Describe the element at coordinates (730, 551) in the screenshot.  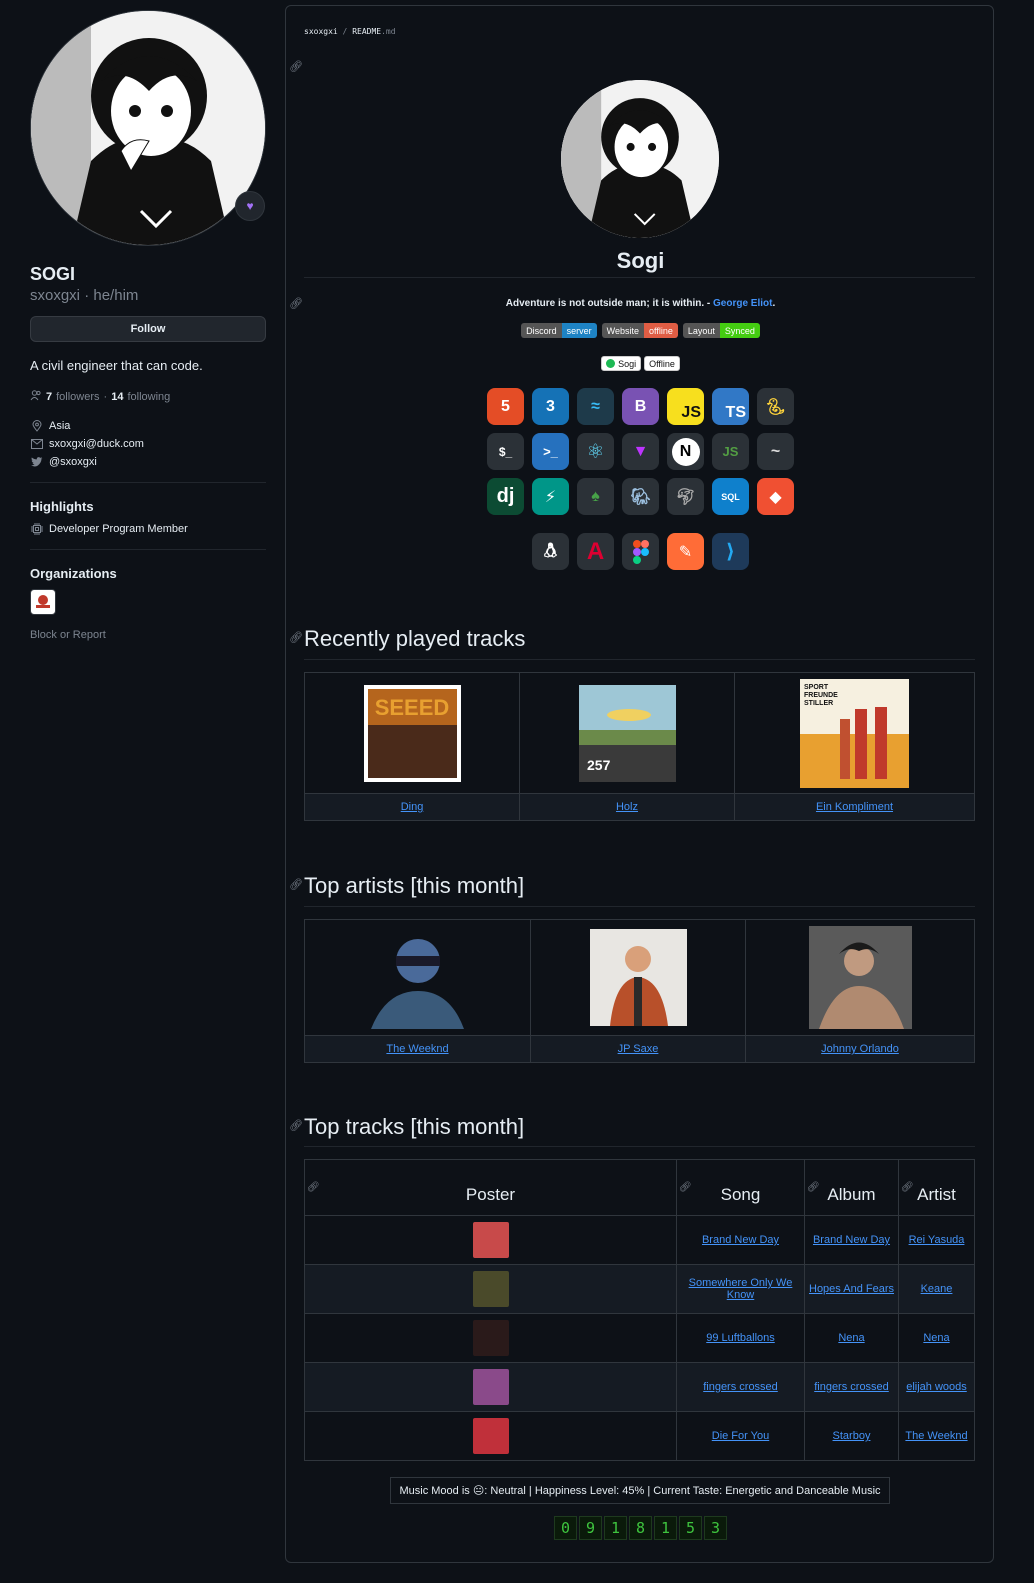
I see `vscode-icon: ⟩` at that location.